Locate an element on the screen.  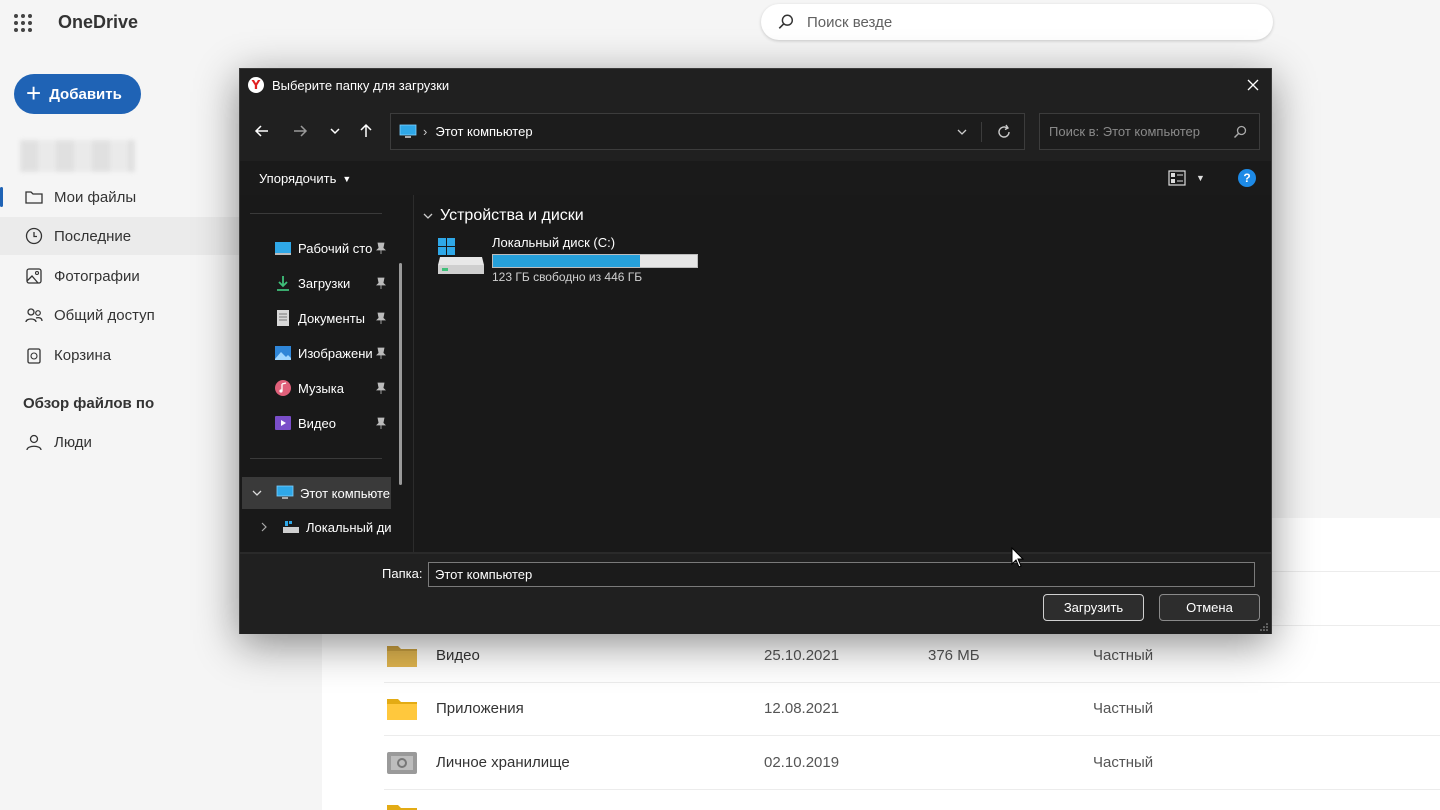
navigation-bar: › Этот компьютер Поиск в: Этот компьютер is located at coordinates (755, 131).